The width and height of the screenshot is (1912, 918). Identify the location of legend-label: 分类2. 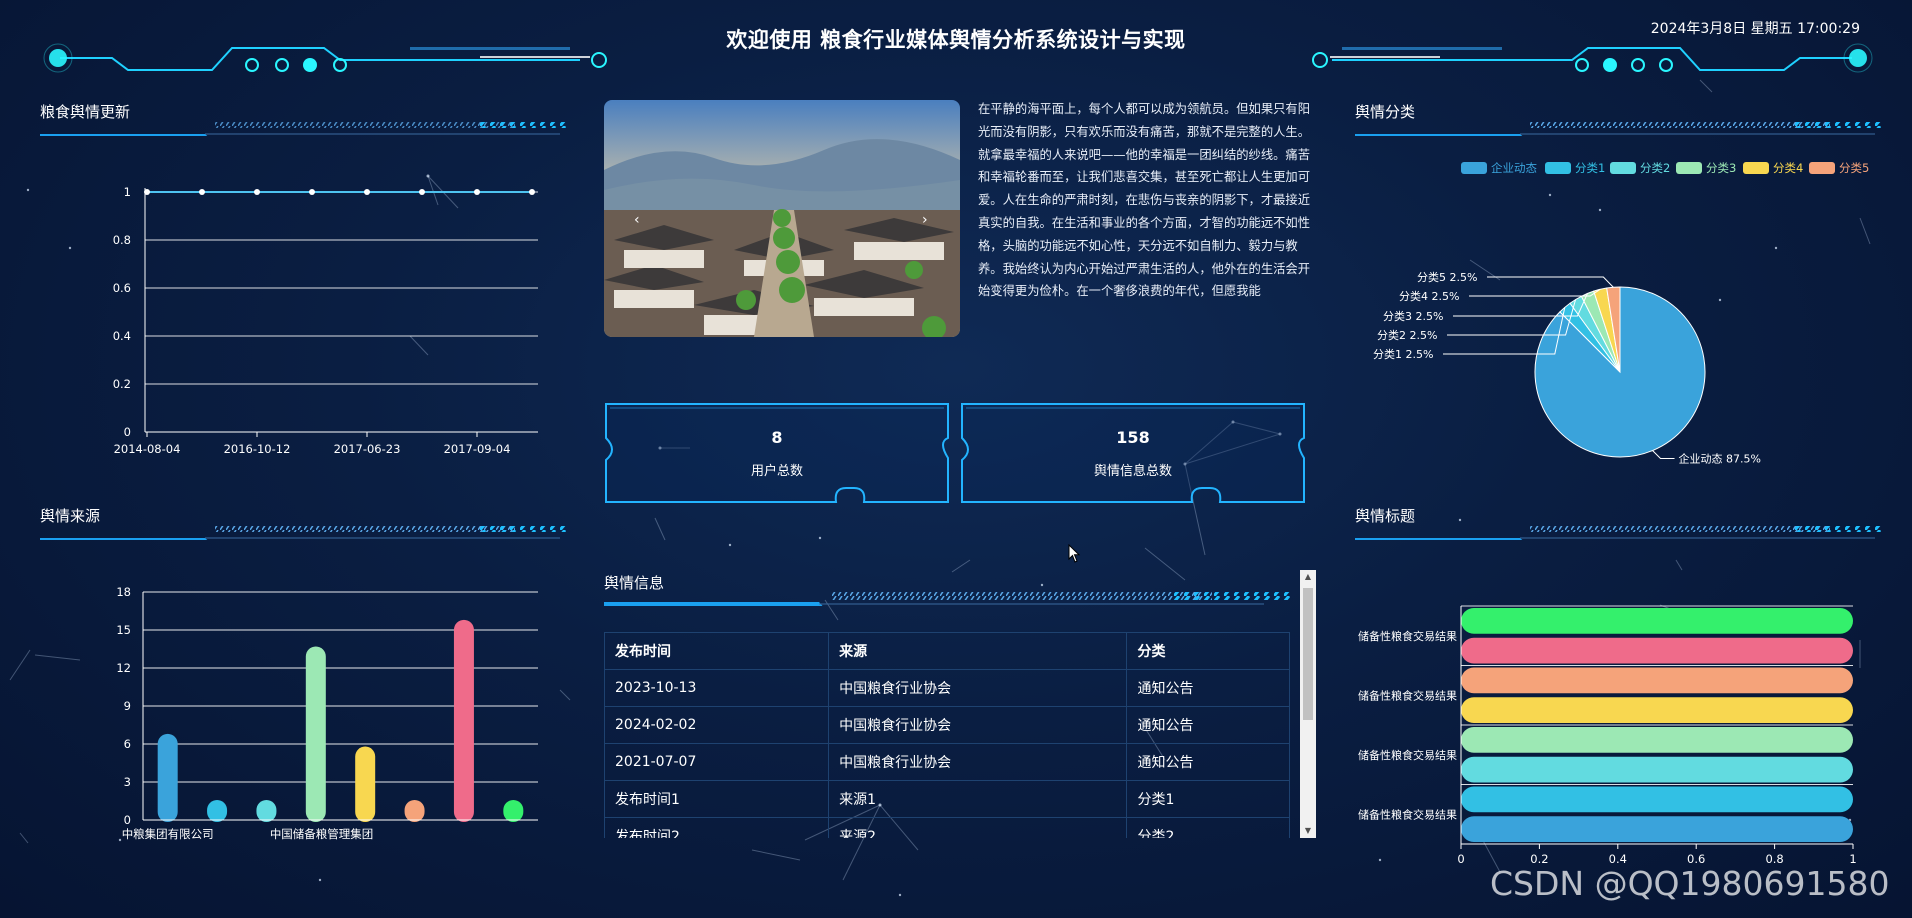
(1655, 168).